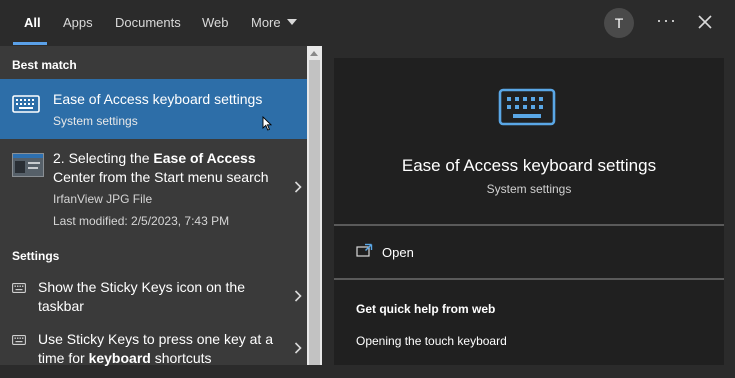  I want to click on setting-result: Show the Sticky Keys icon on the taskbar, so click(153, 302).